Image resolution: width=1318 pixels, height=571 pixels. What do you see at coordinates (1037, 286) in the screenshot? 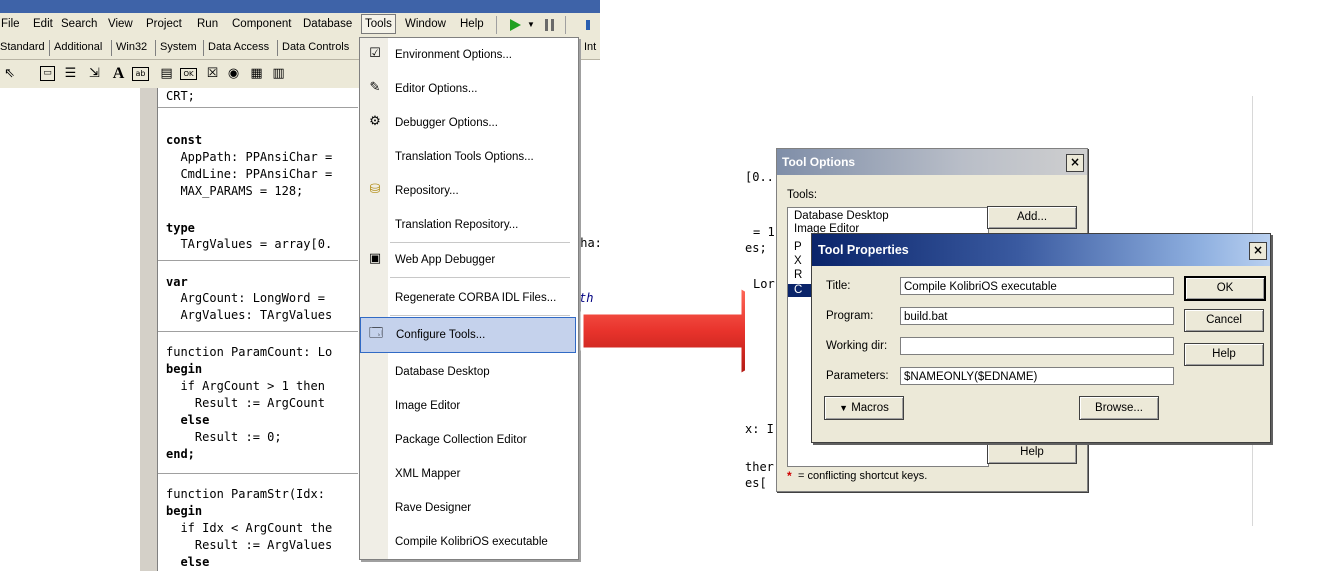
I see `title-field: Compile KolibriOS executable` at bounding box center [1037, 286].